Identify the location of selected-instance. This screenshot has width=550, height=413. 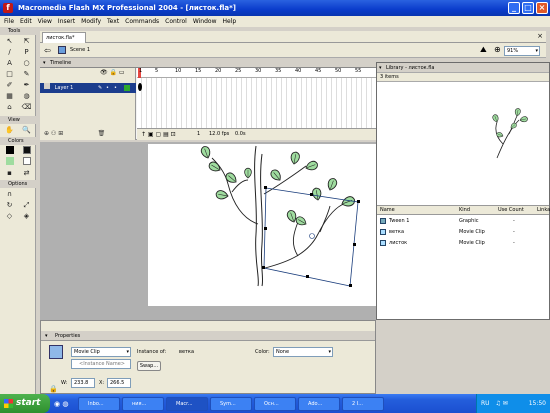
(311, 231).